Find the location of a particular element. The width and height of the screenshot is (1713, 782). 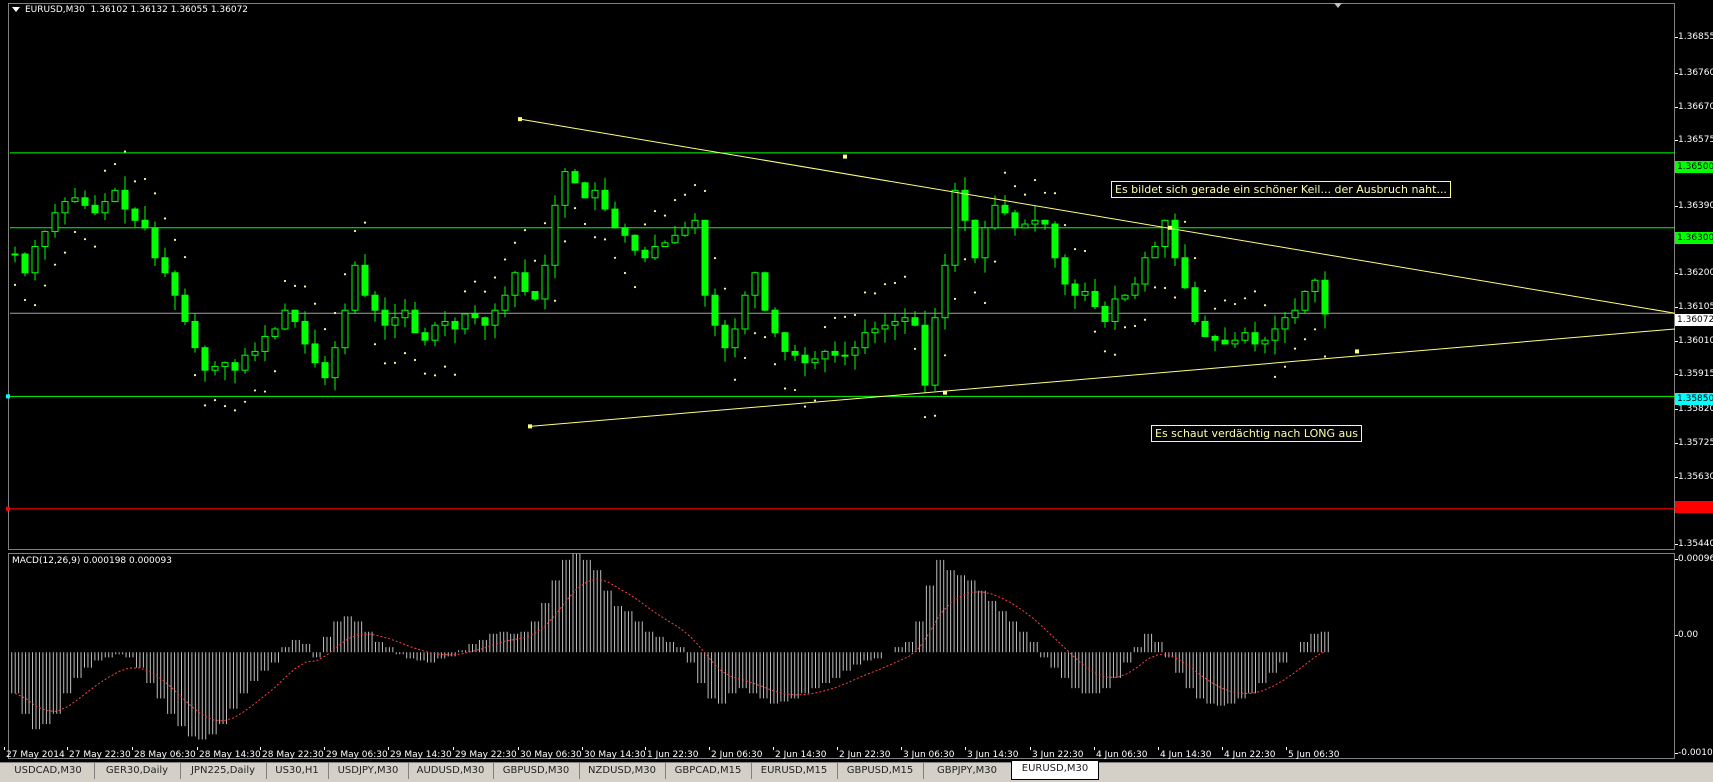

tab-nzdusd-m30: NZDUSD,M30 is located at coordinates (622, 771).